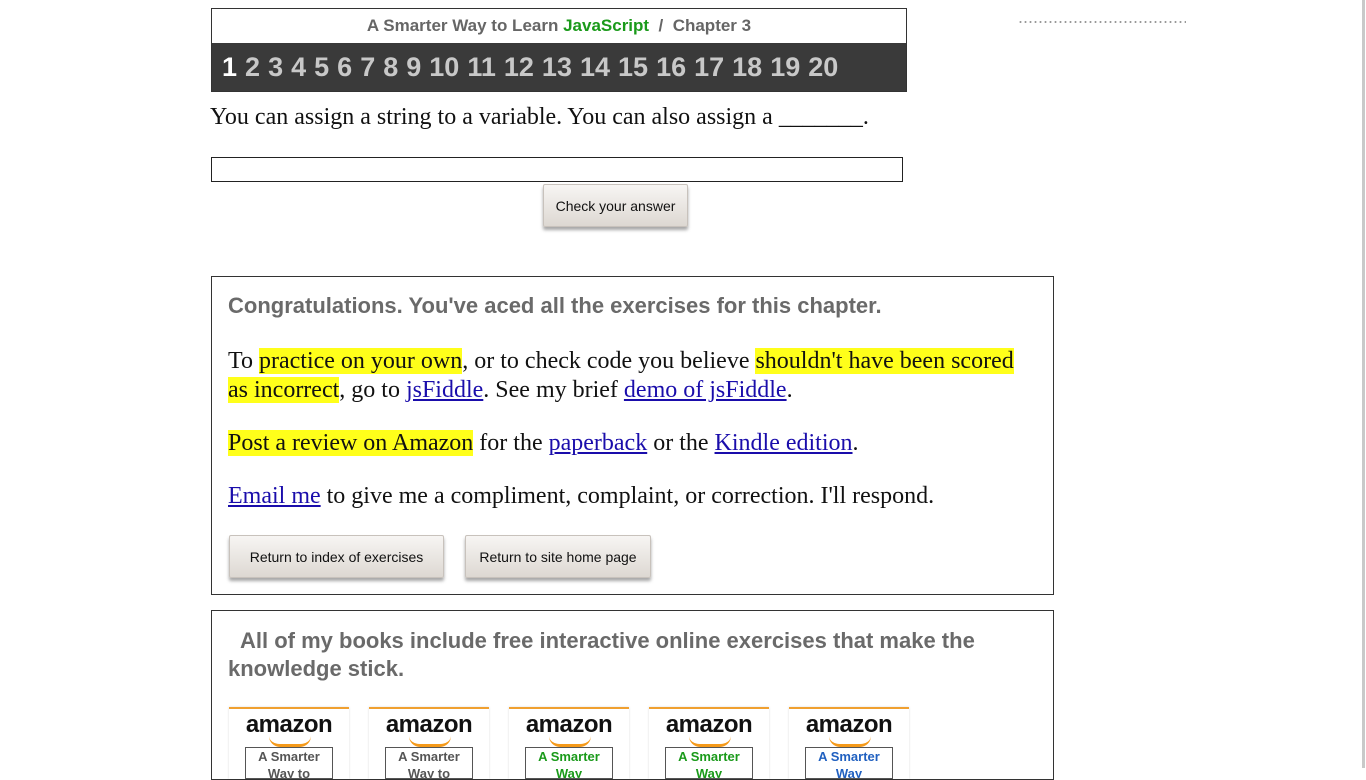 The height and width of the screenshot is (780, 1366). I want to click on p2-text-1: for the, so click(511, 443).